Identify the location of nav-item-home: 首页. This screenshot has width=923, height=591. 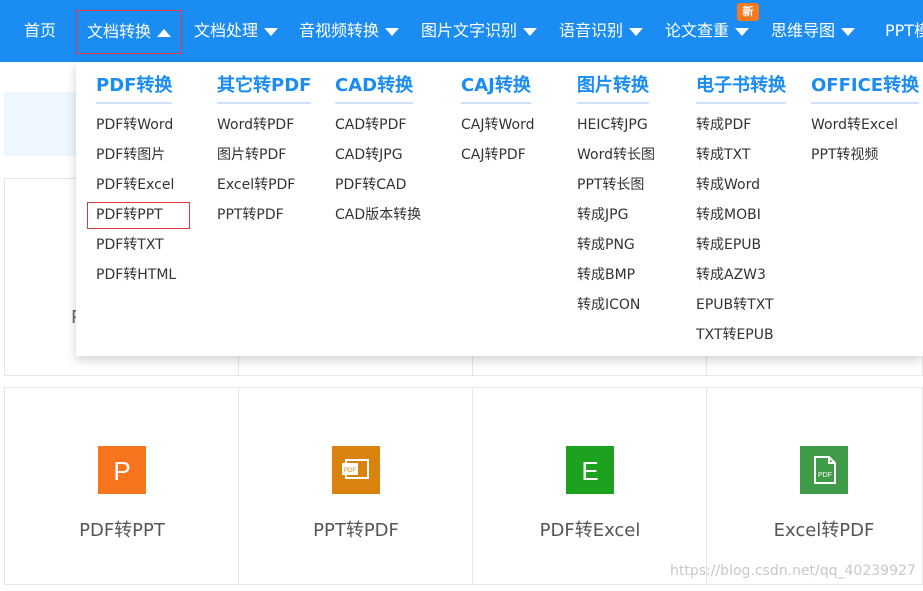
(40, 31).